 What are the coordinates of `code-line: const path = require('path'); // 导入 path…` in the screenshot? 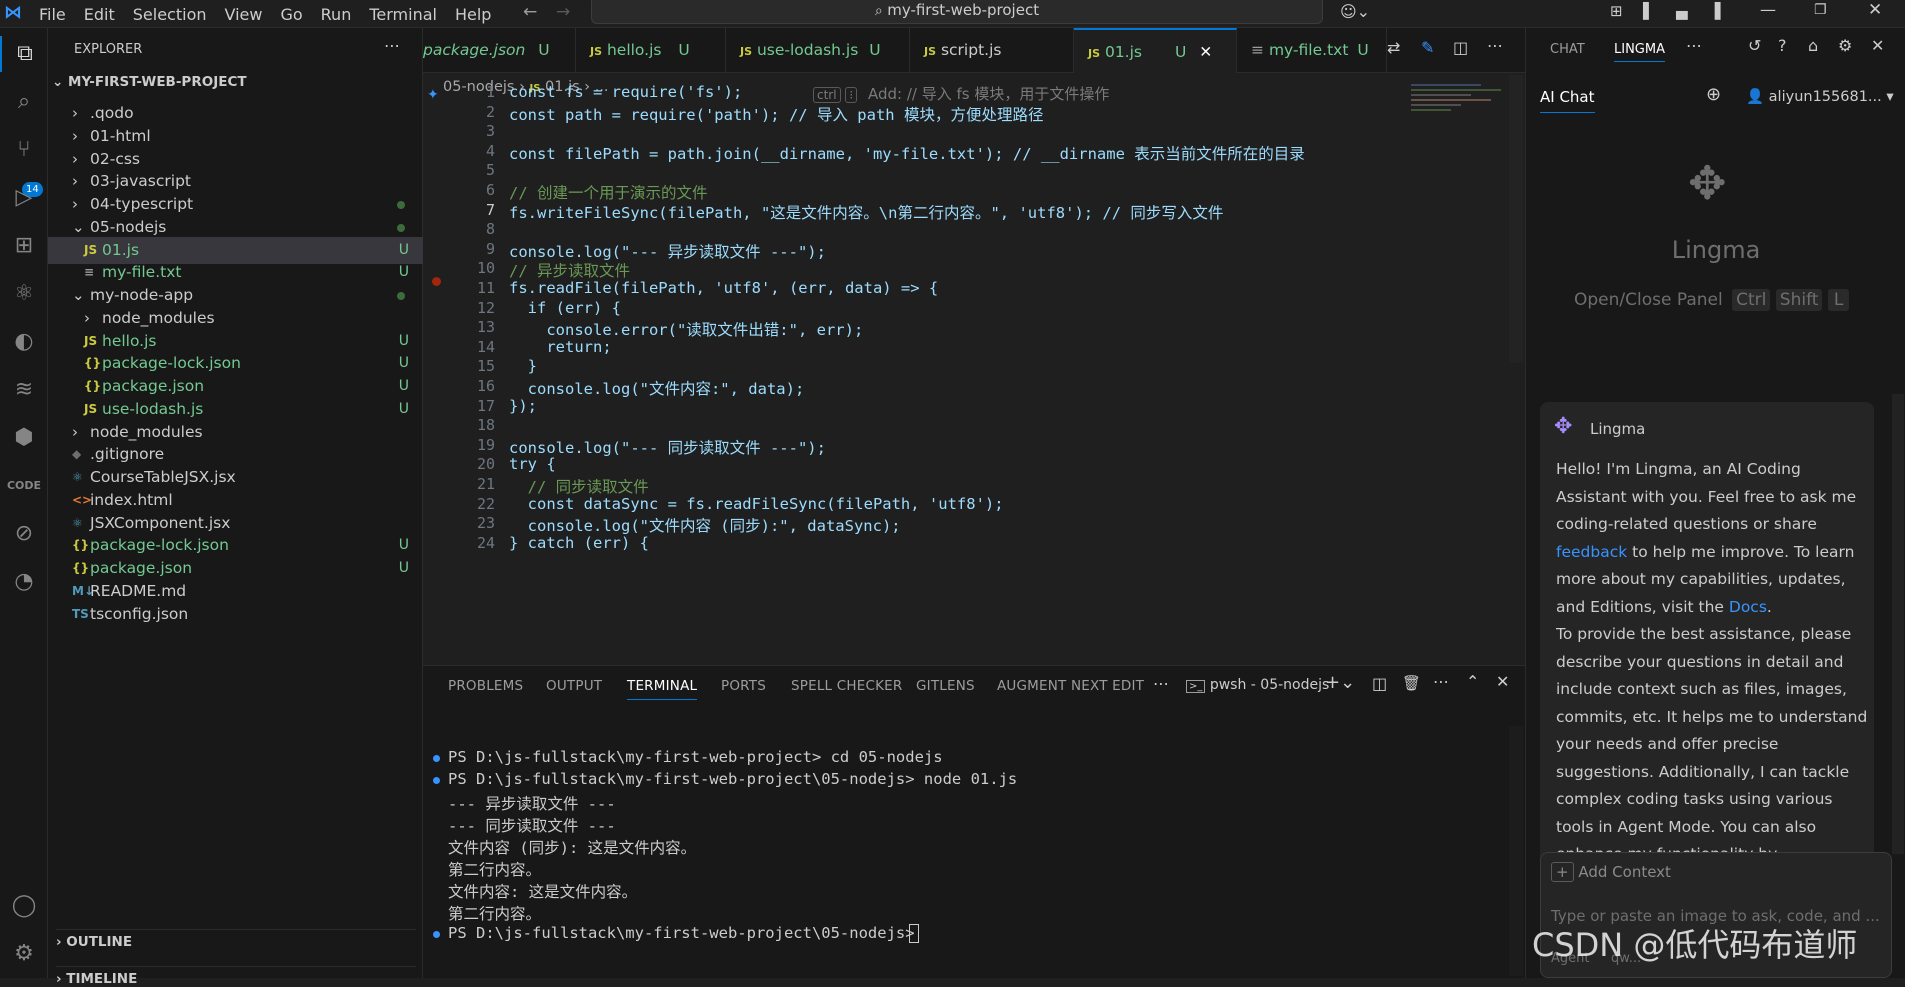 It's located at (776, 114).